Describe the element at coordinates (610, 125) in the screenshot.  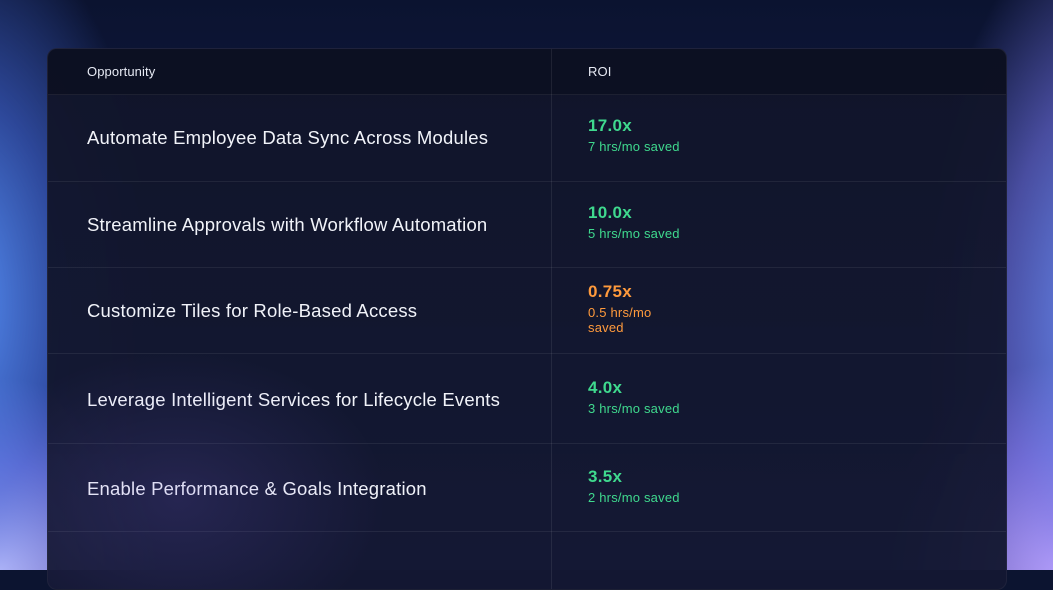
I see `roi-value: 17.0x` at that location.